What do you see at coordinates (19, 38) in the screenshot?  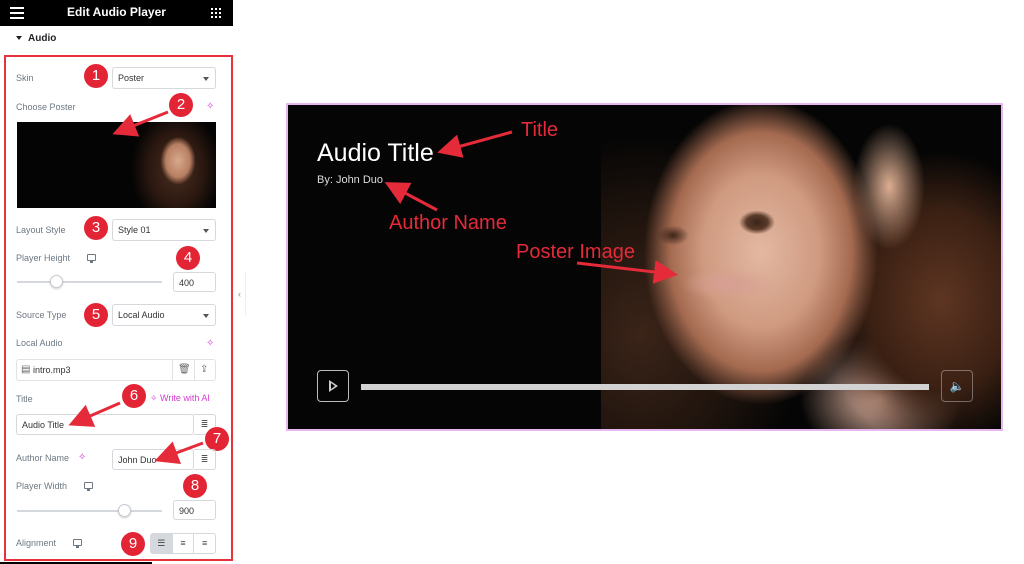 I see `caret-down-icon` at bounding box center [19, 38].